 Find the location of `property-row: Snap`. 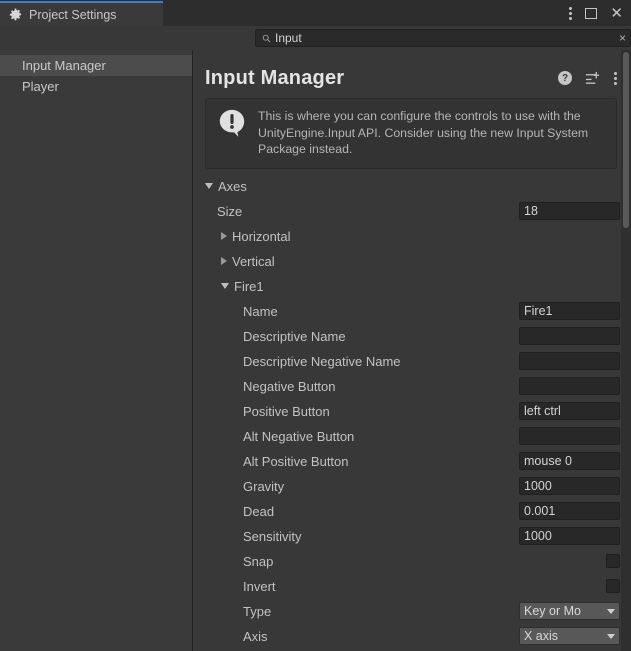

property-row: Snap is located at coordinates (412, 561).